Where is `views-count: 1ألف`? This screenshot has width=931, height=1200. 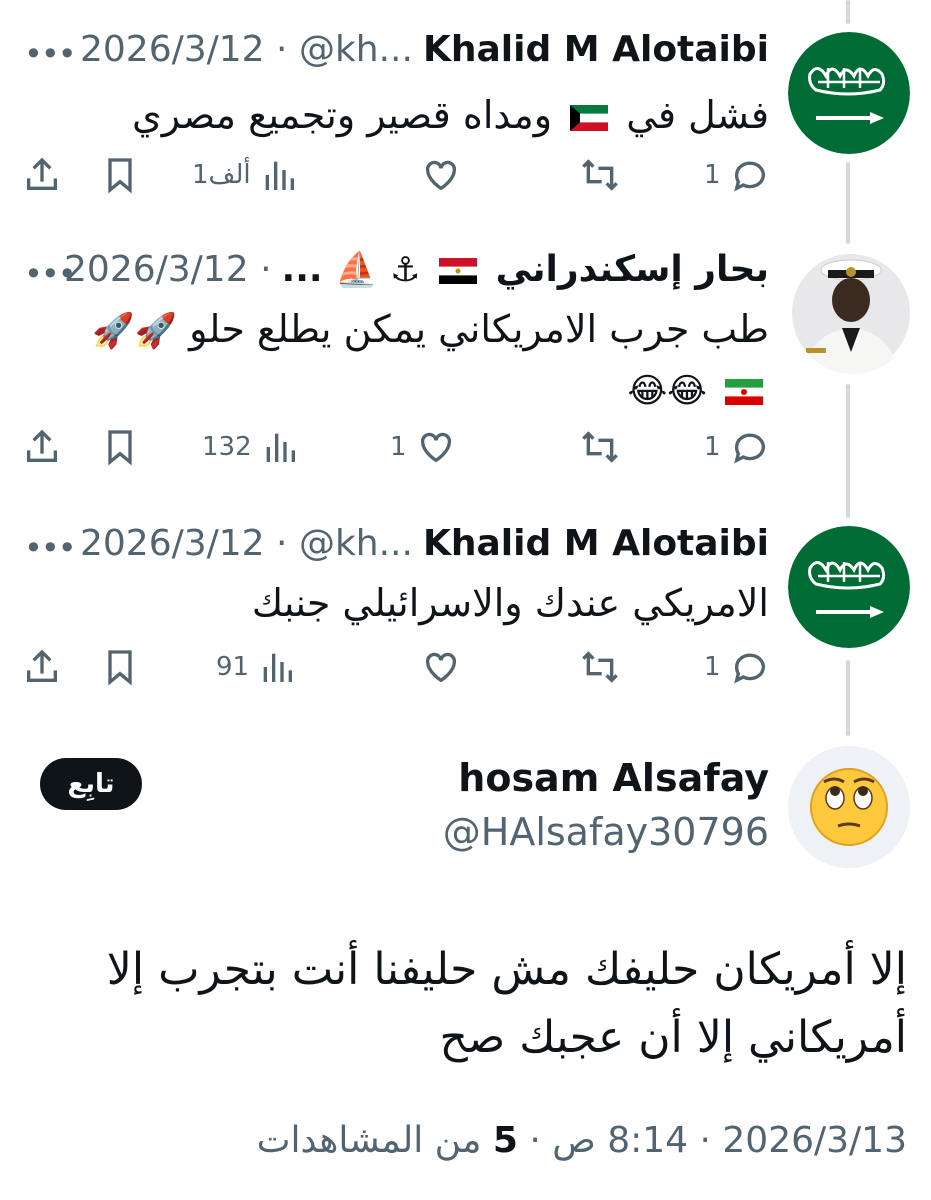
views-count: 1ألف is located at coordinates (221, 175).